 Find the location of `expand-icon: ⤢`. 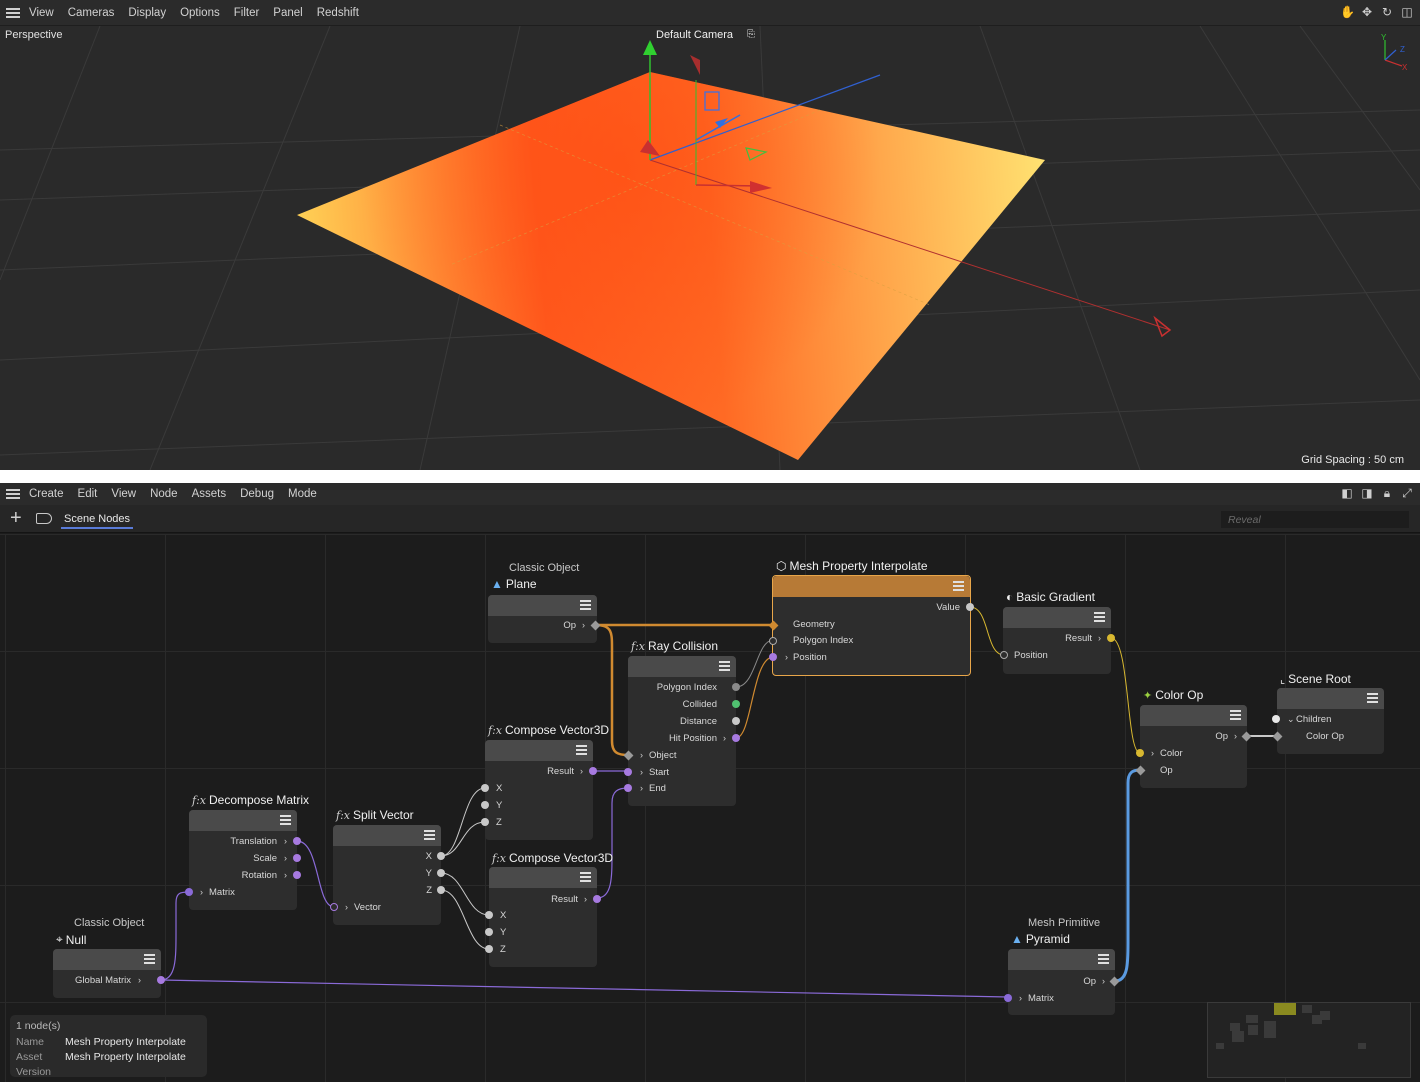

expand-icon: ⤢ is located at coordinates (1407, 493).